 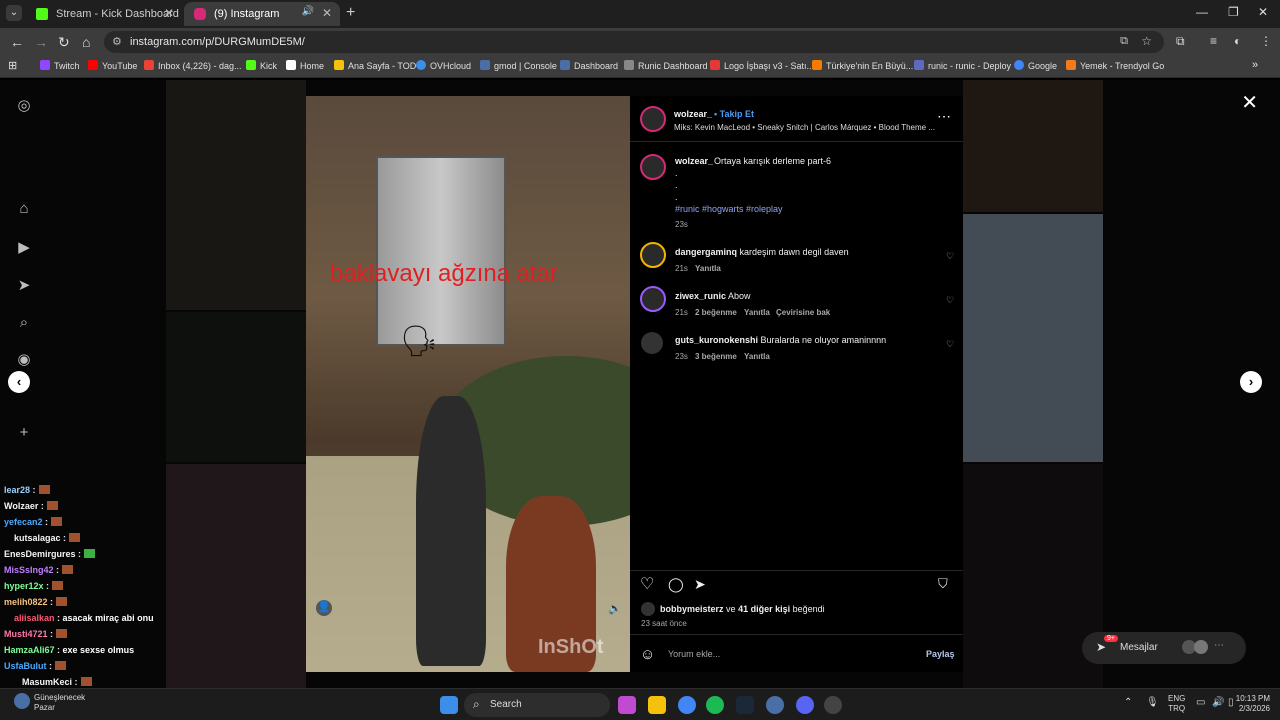 What do you see at coordinates (449, 705) in the screenshot?
I see `start-icon` at bounding box center [449, 705].